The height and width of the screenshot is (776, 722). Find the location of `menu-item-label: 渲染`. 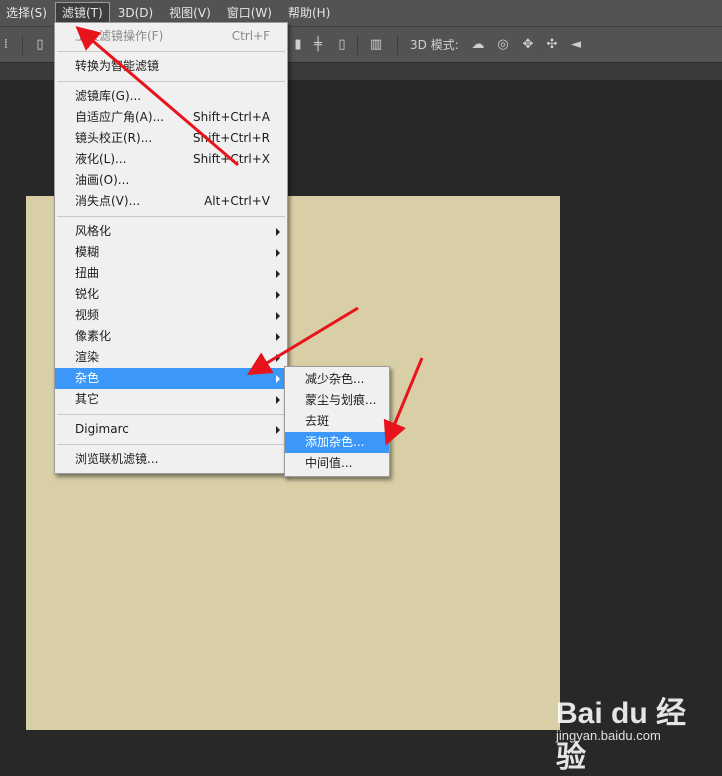

menu-item-label: 渲染 is located at coordinates (87, 357).